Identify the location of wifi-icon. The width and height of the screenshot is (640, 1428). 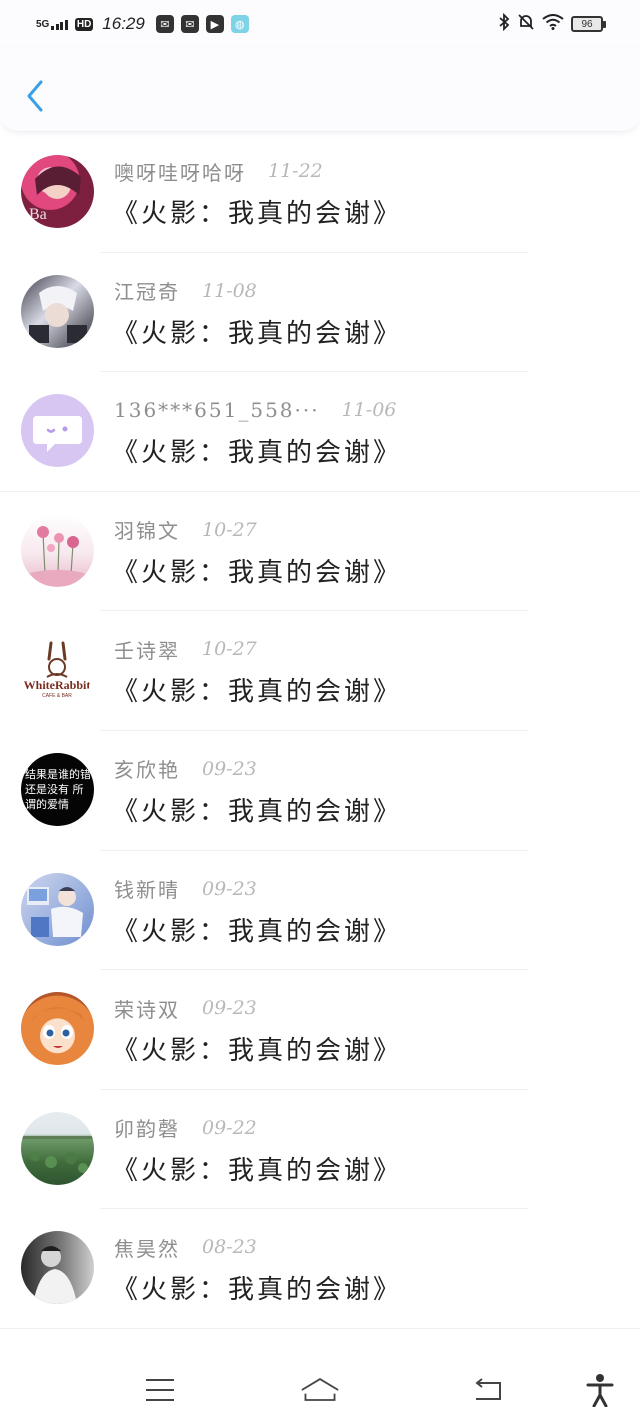
(553, 24).